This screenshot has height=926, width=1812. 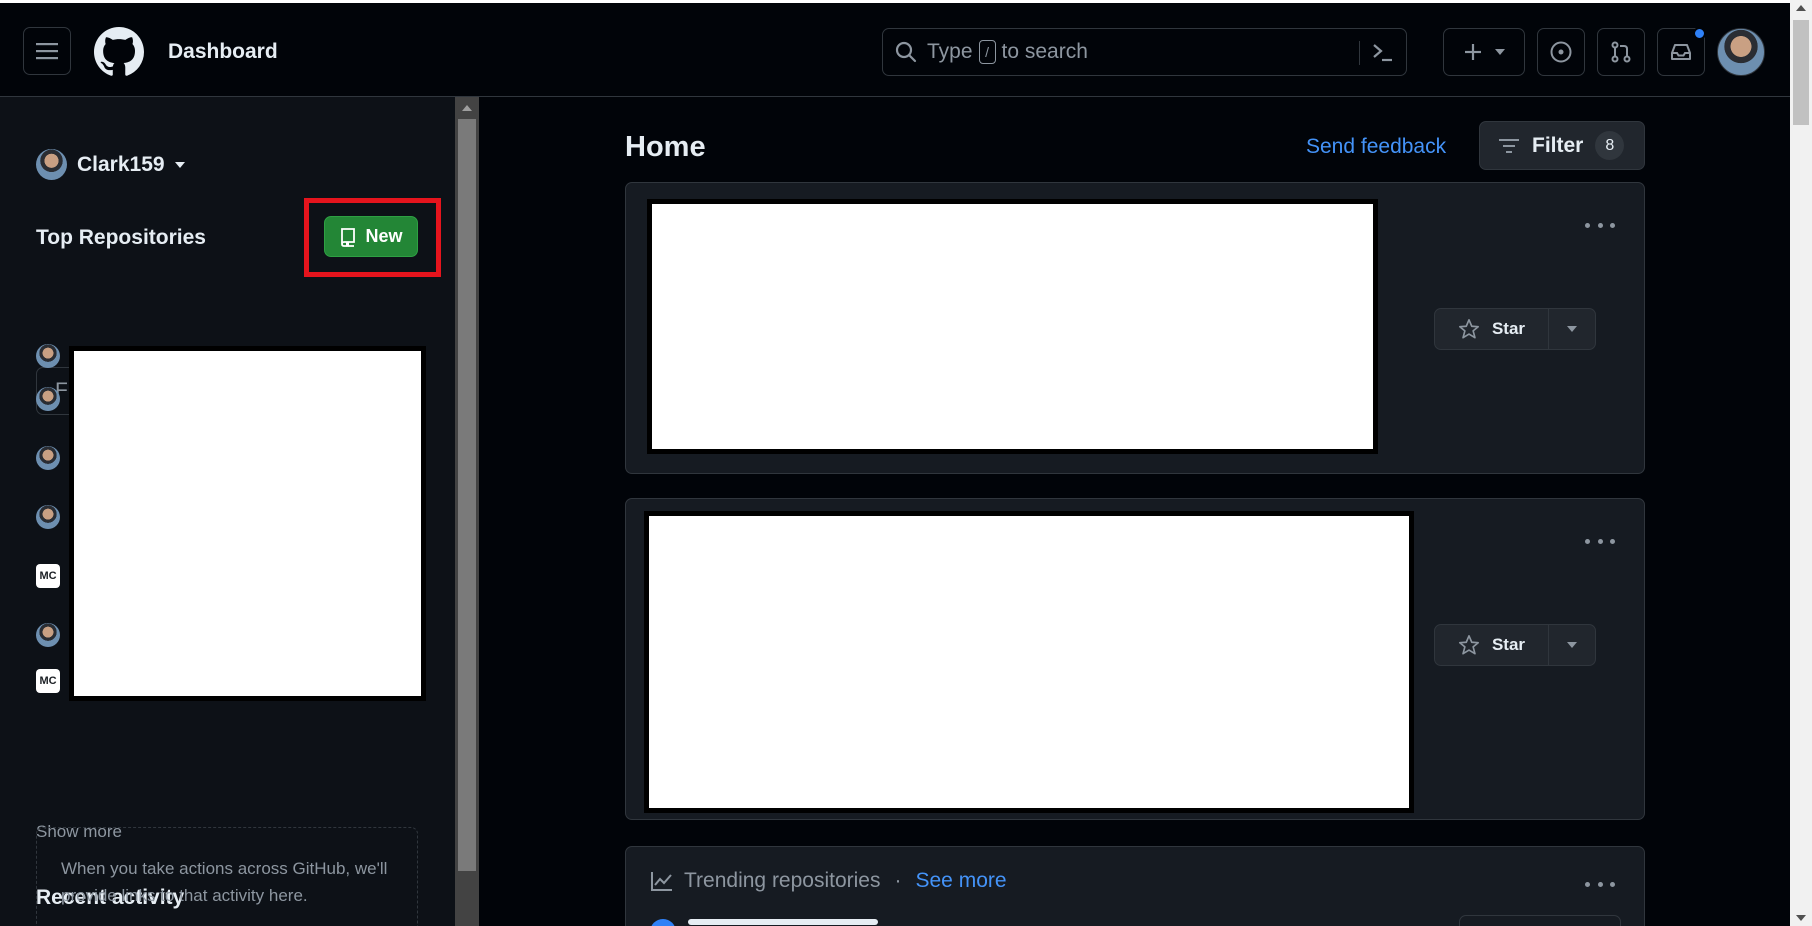 I want to click on page-scrollbar, so click(x=1801, y=463).